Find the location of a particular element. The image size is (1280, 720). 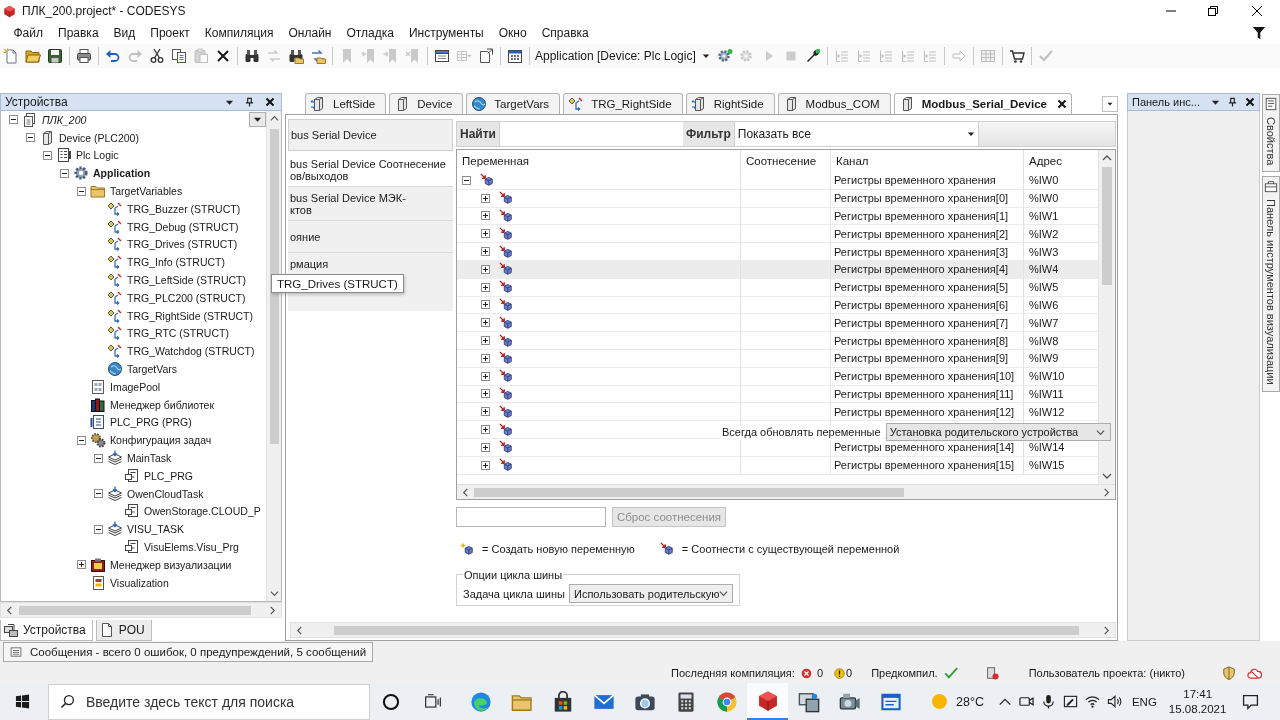

column-header: Соотнесение is located at coordinates (786, 161).